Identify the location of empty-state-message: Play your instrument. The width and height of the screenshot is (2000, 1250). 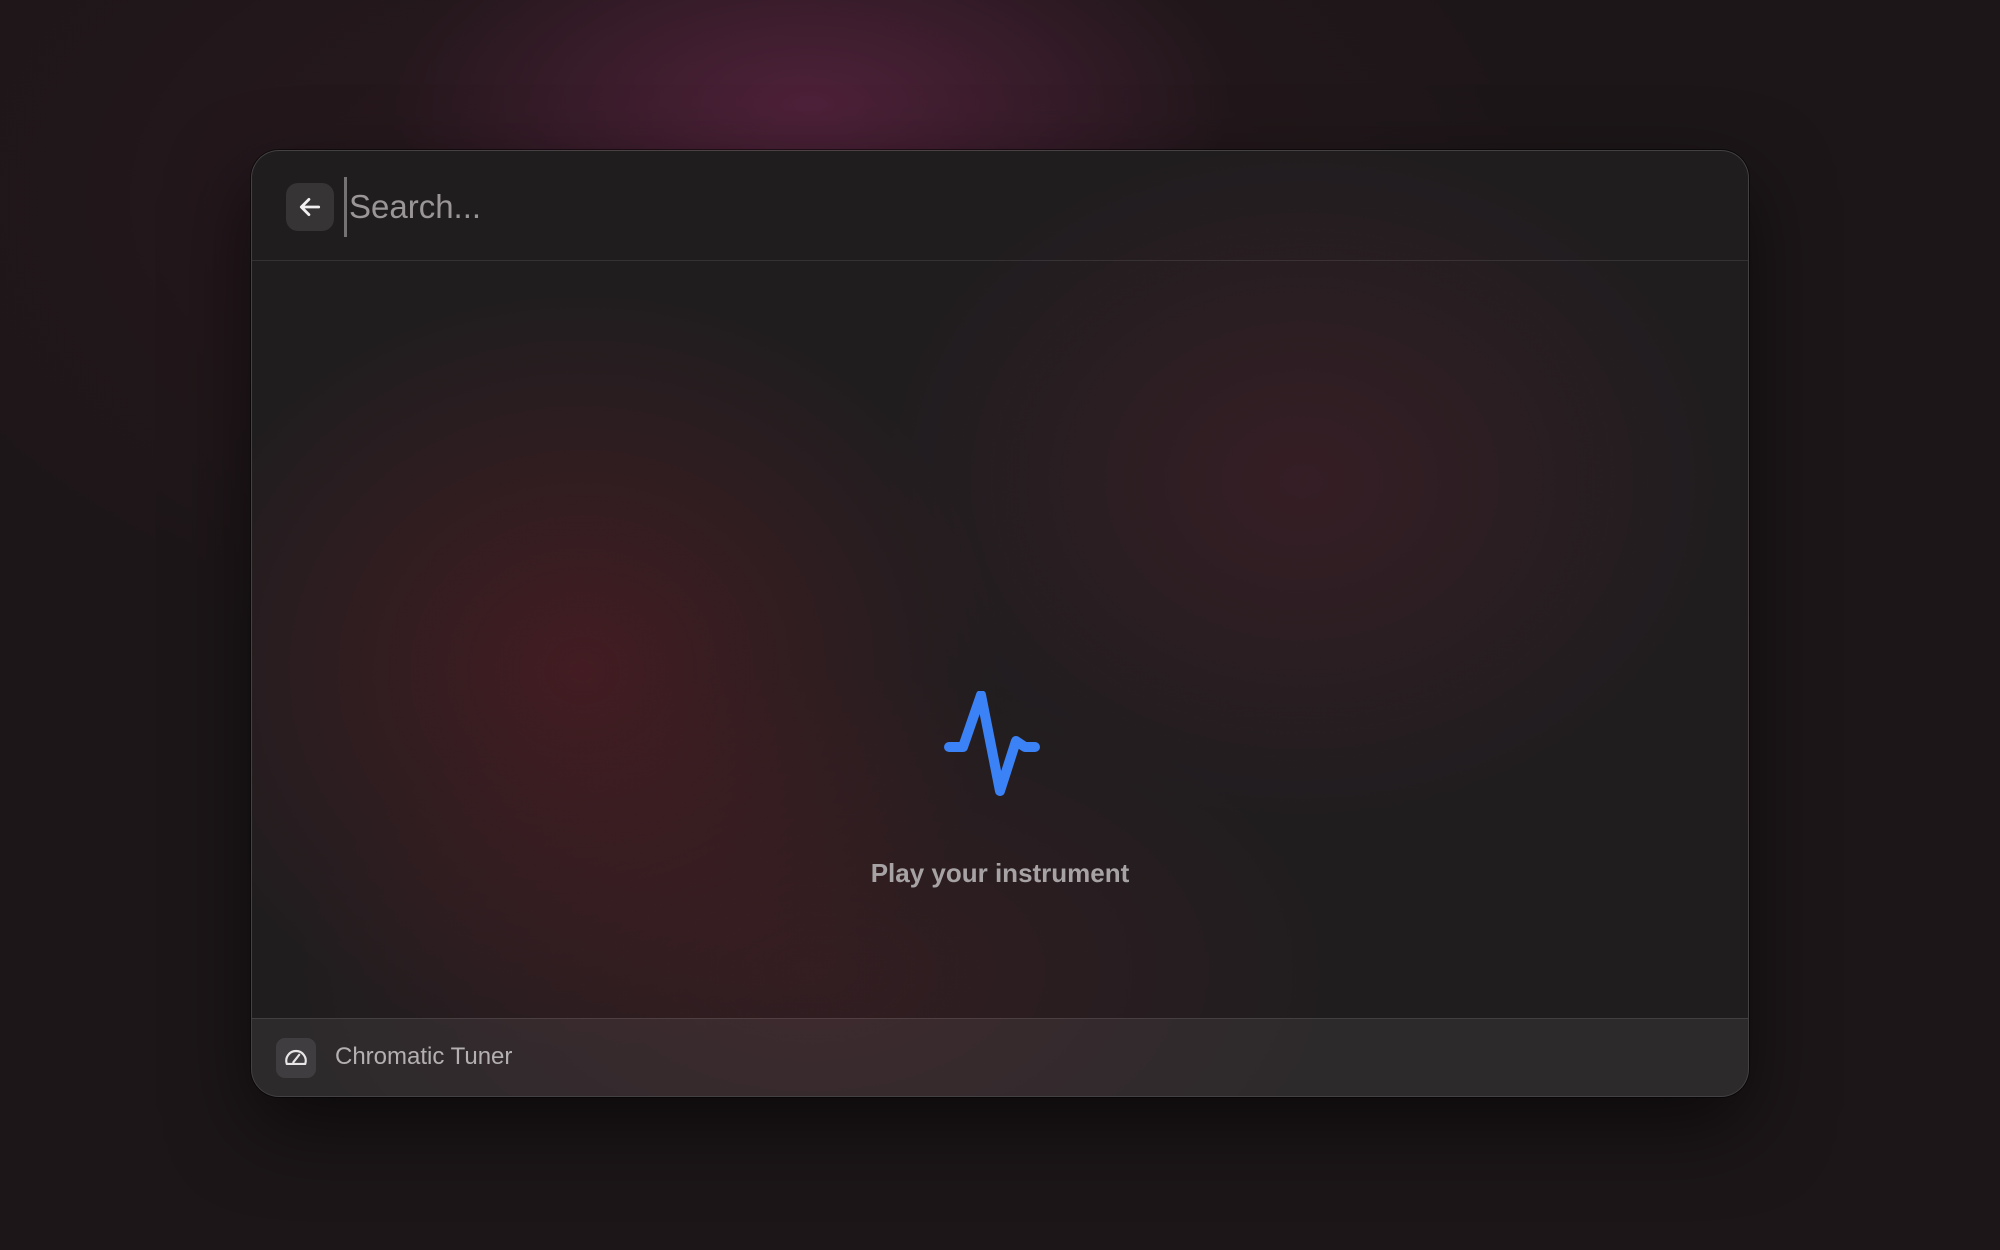
(1000, 873).